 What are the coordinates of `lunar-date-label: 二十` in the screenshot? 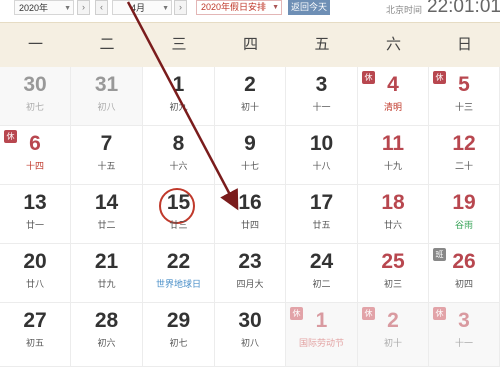 It's located at (463, 166).